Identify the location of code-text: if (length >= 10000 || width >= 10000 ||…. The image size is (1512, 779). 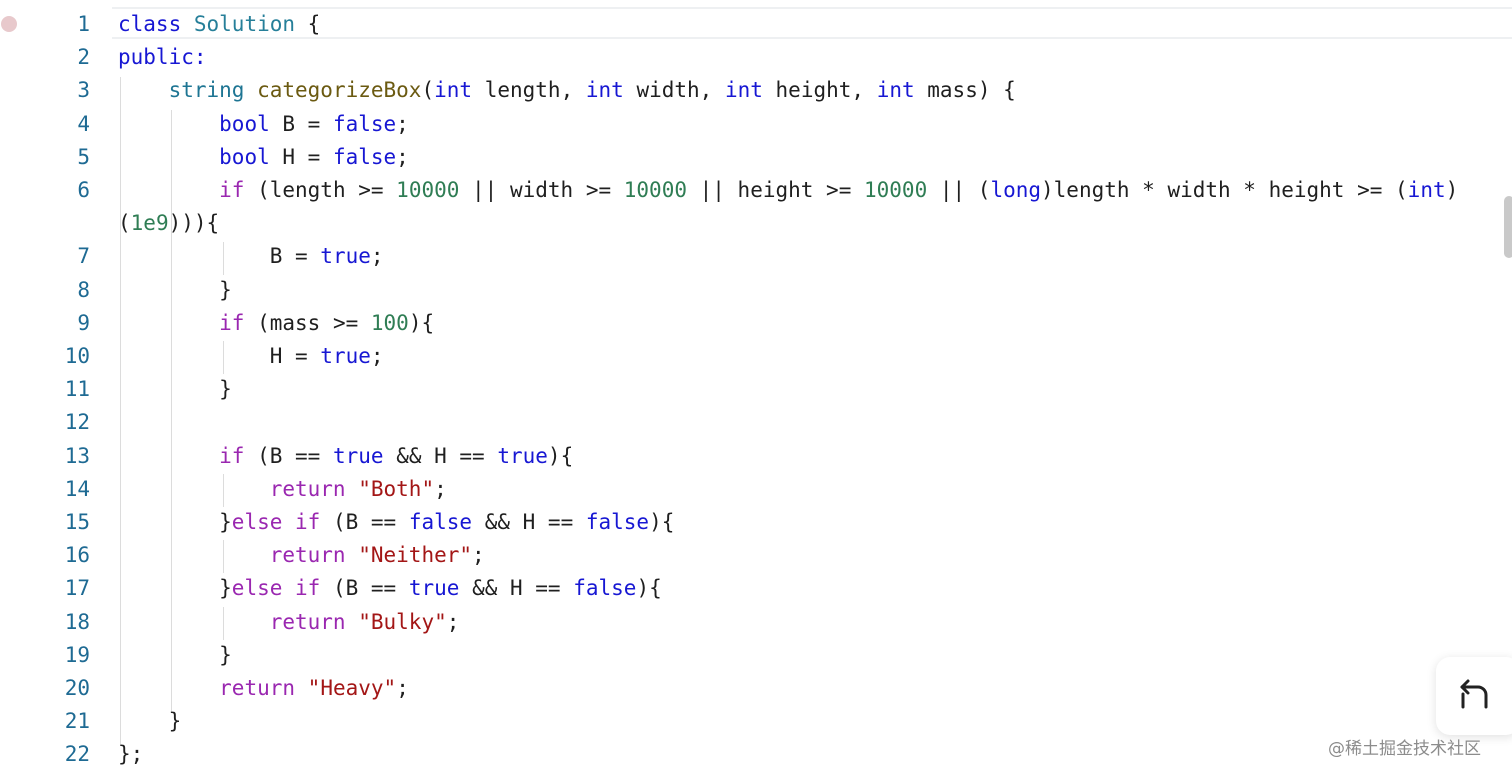
(788, 190).